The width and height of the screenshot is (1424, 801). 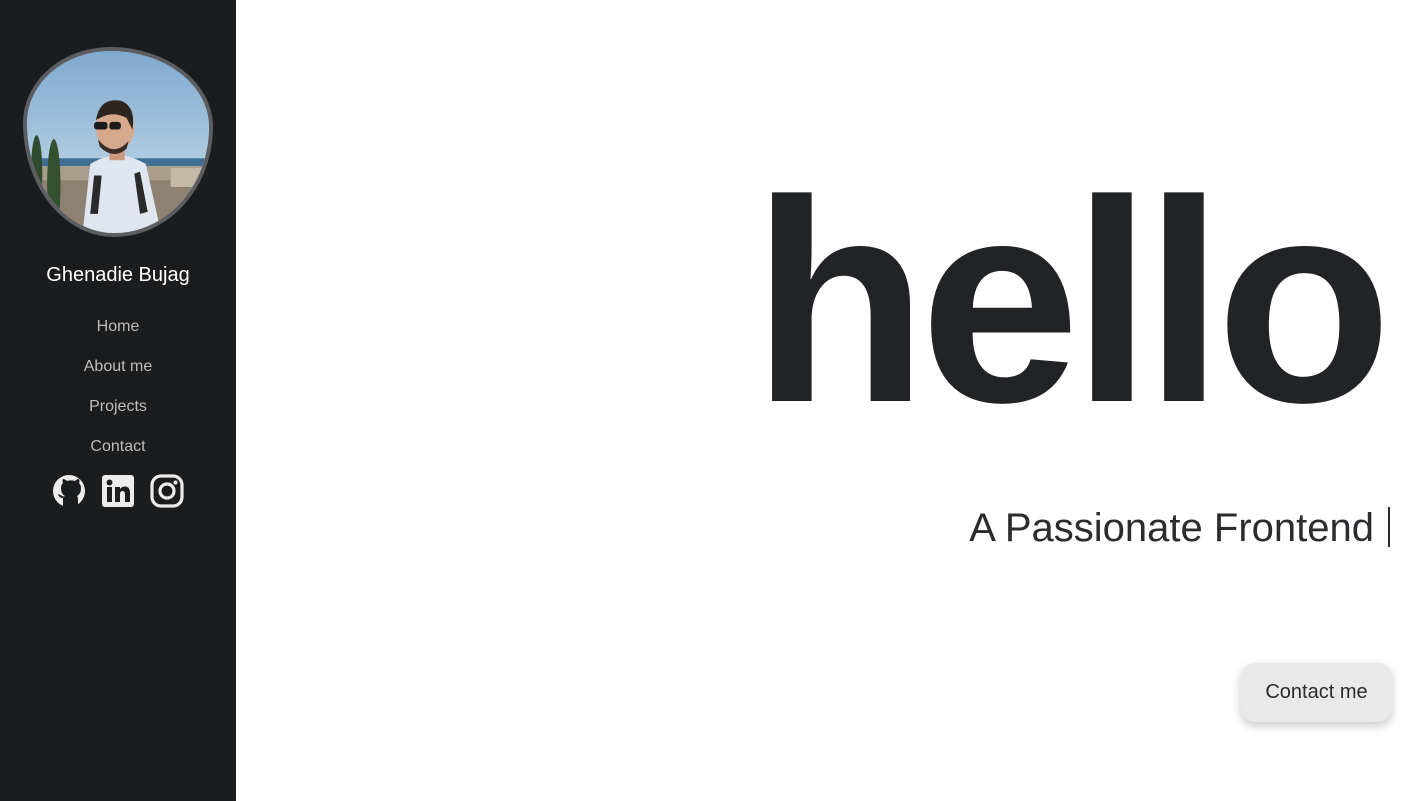 I want to click on profile-photo-icon, so click(x=118, y=142).